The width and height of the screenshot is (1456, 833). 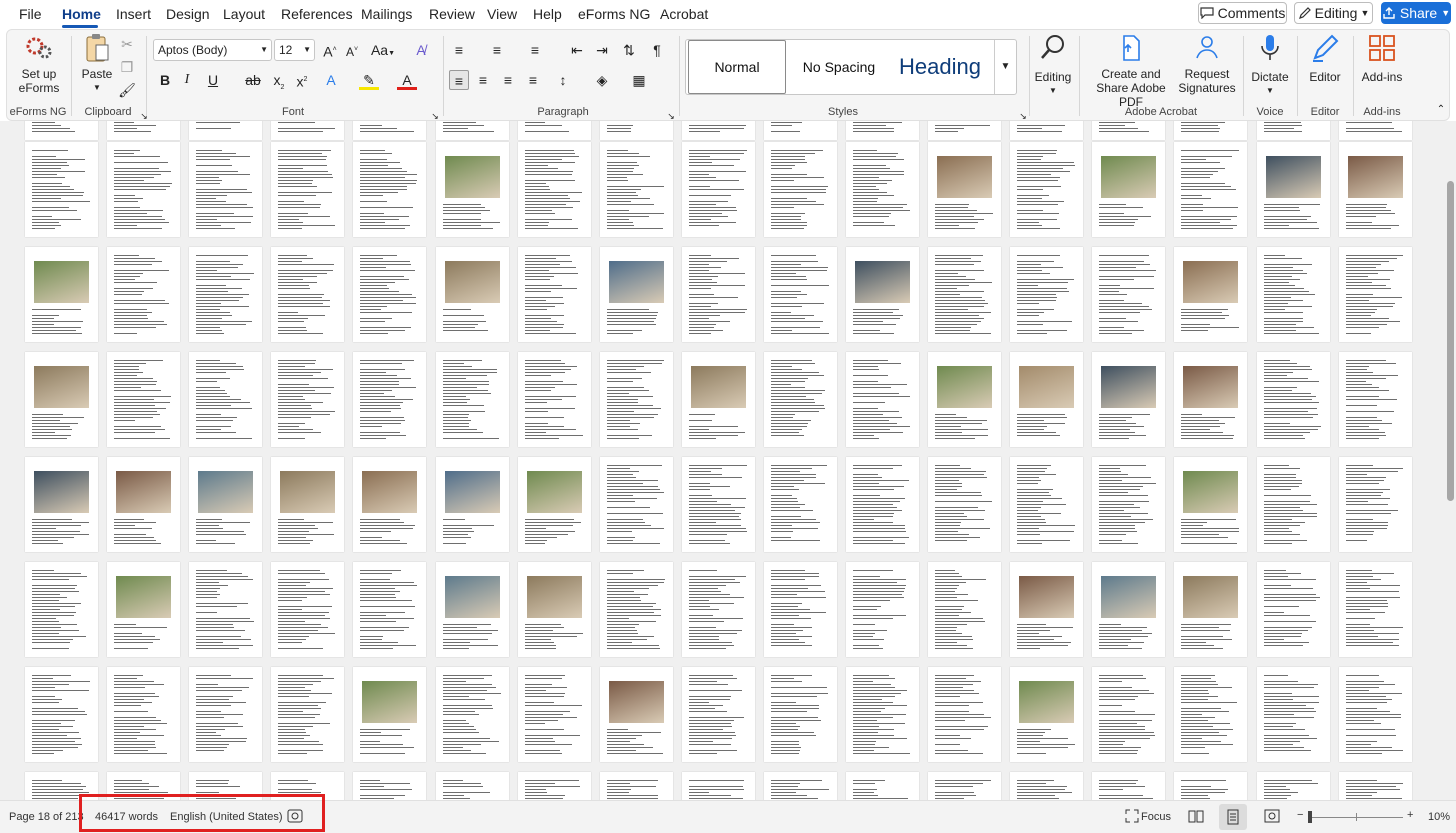 I want to click on numbering-icon: ≡, so click(x=497, y=50).